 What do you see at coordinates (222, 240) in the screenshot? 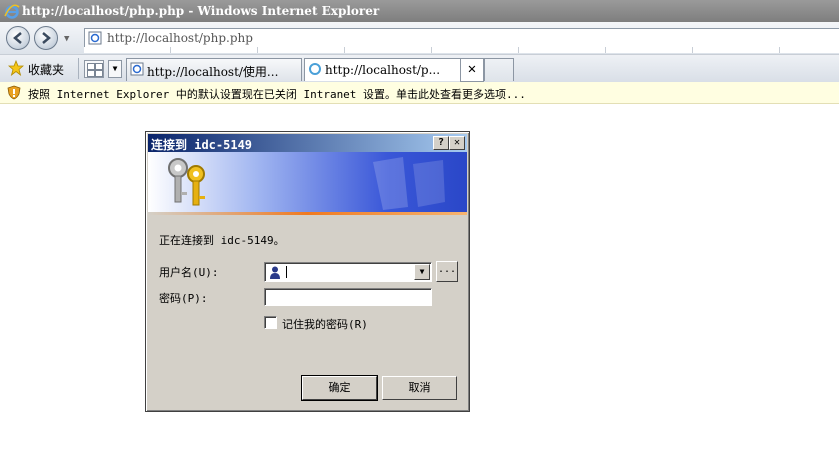
I see `connecting-text: 正在连接到 idc-5149。` at bounding box center [222, 240].